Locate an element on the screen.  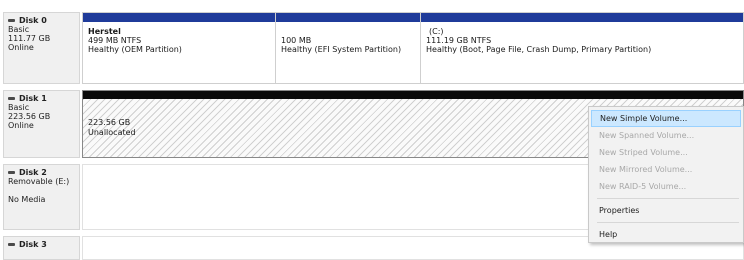
menu-item-properties: Properties is located at coordinates (666, 210).